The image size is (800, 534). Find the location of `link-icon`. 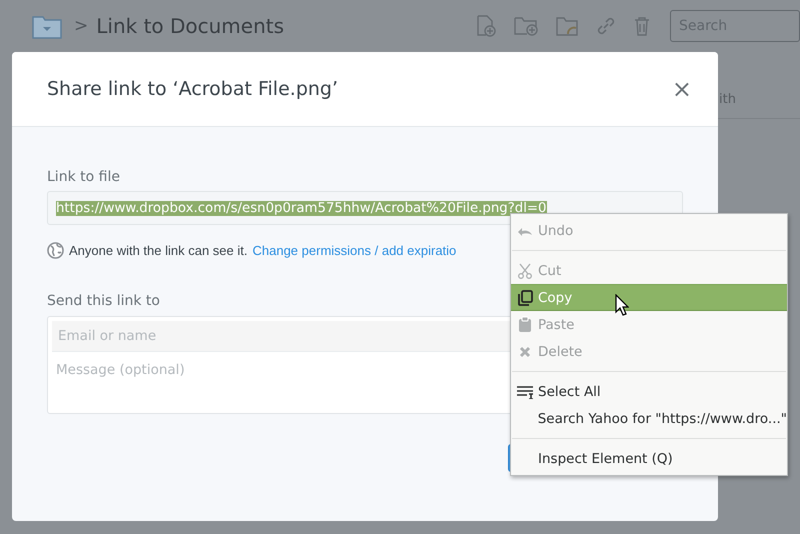

link-icon is located at coordinates (606, 26).